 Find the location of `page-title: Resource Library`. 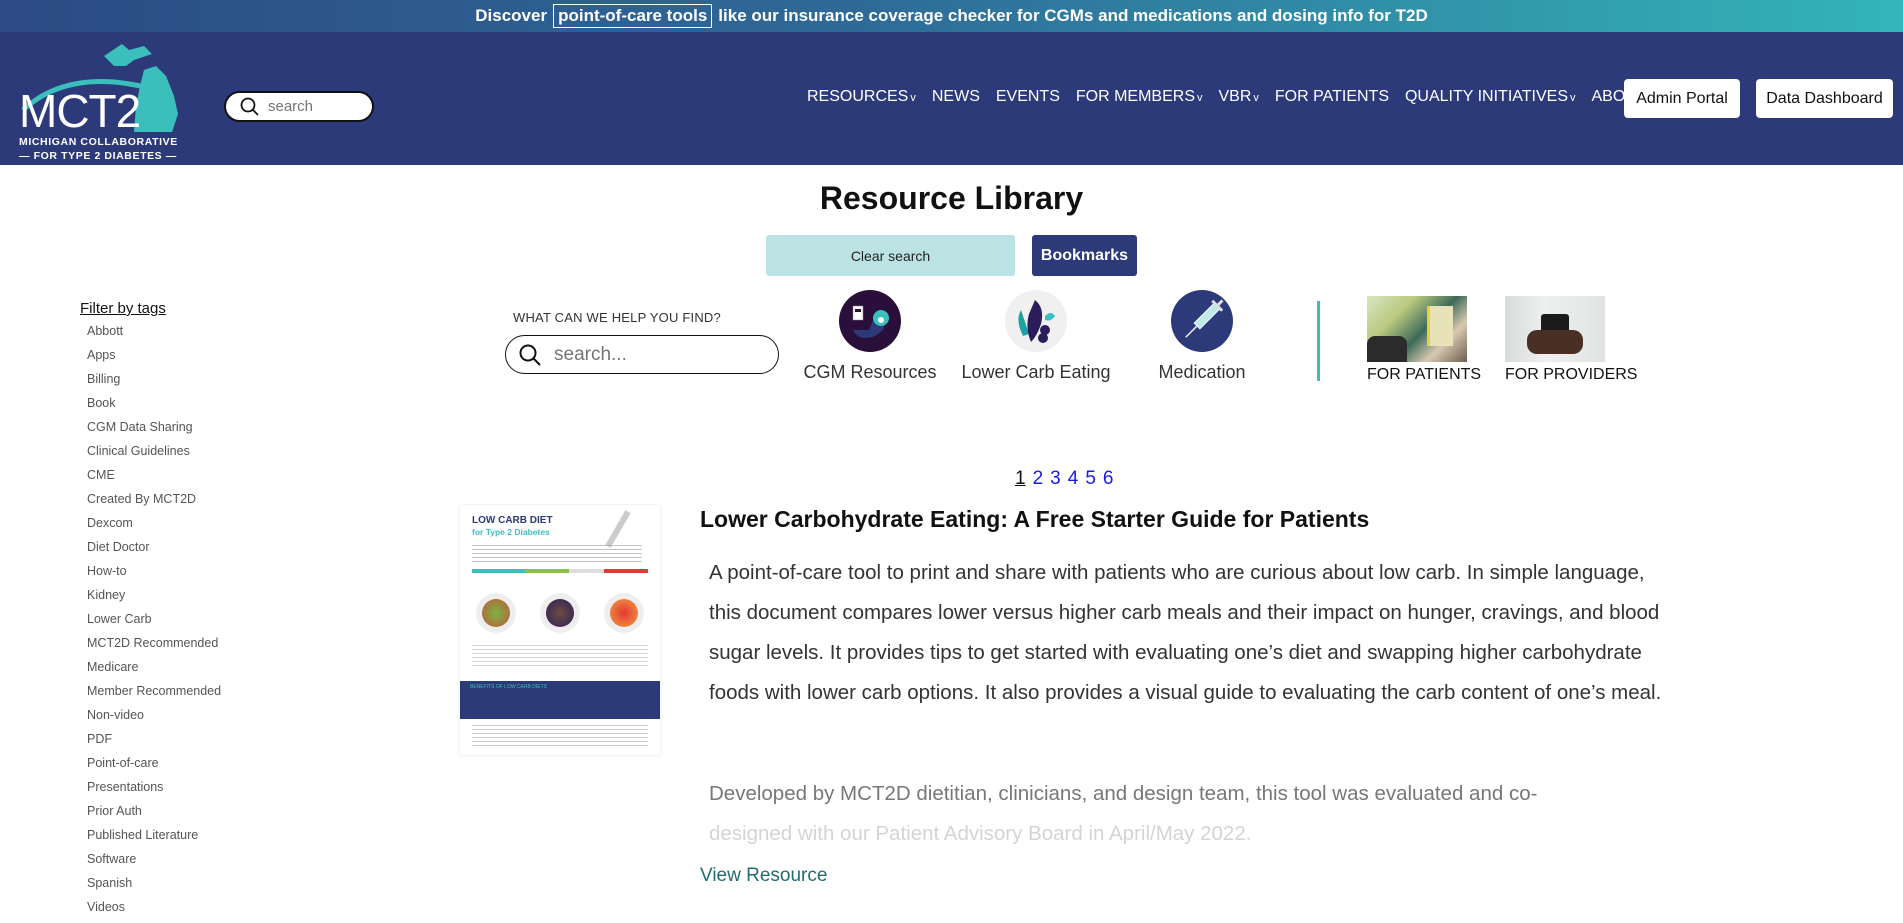

page-title: Resource Library is located at coordinates (951, 198).